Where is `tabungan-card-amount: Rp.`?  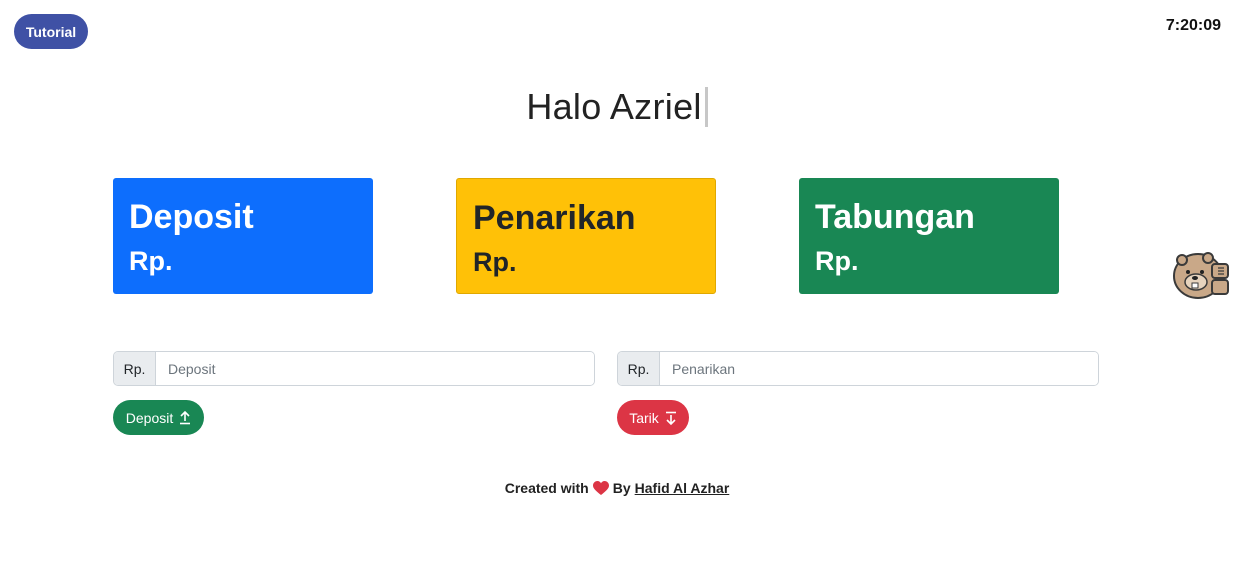 tabungan-card-amount: Rp. is located at coordinates (837, 261).